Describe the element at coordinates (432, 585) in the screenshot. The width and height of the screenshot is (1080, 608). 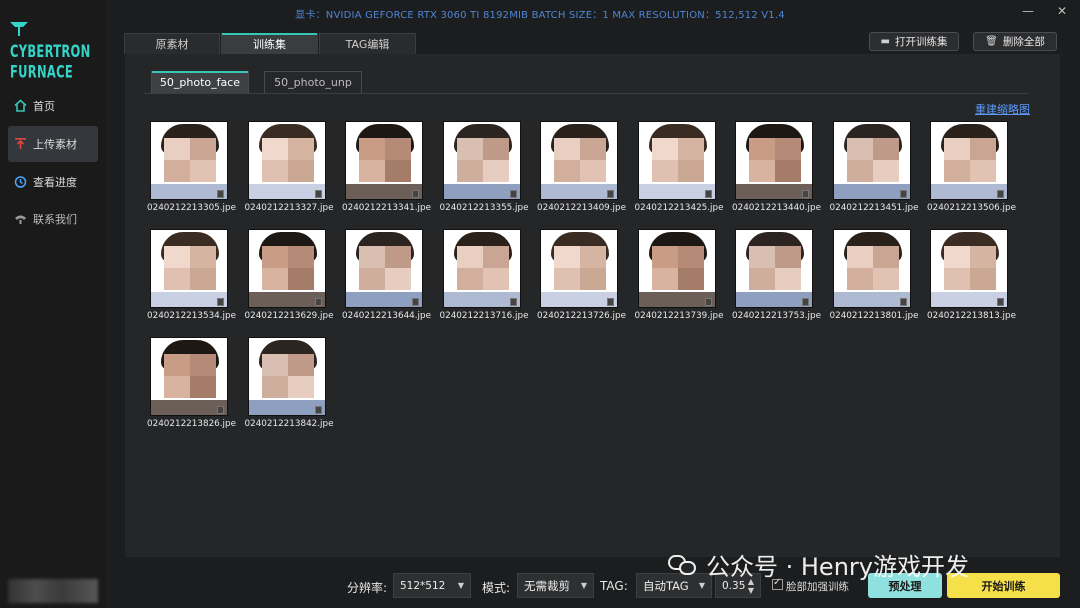
I see `resolution-select: 512*512 ▼` at that location.